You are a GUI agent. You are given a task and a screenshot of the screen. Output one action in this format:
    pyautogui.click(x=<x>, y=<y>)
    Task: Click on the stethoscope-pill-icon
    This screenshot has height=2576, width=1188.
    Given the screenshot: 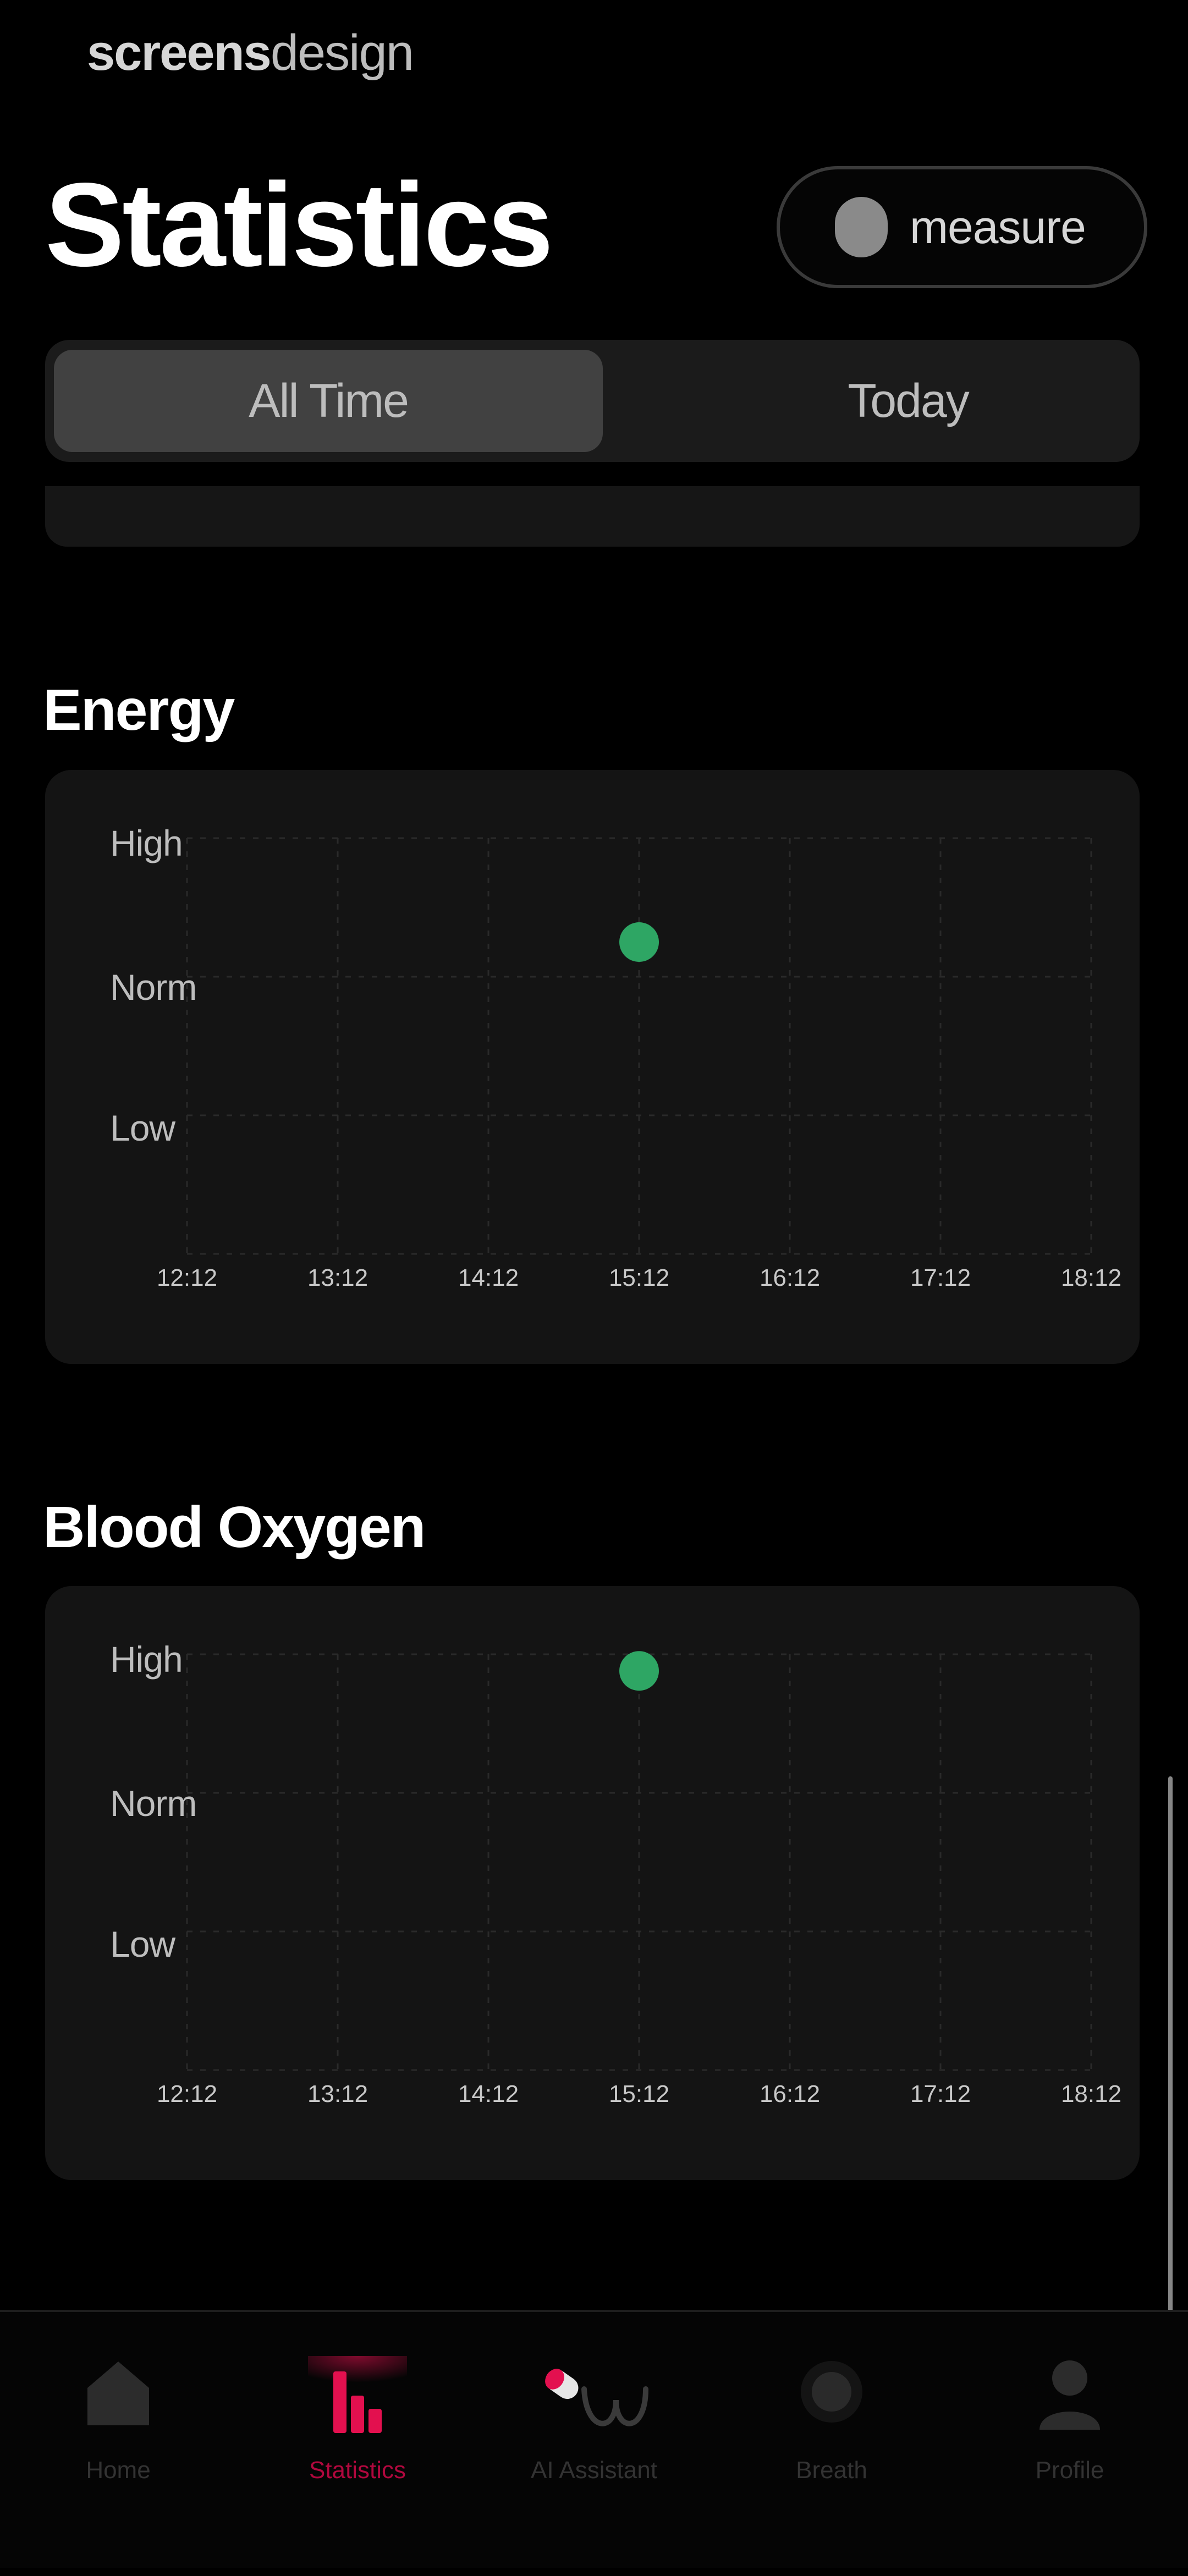 What is the action you would take?
    pyautogui.click(x=596, y=2397)
    